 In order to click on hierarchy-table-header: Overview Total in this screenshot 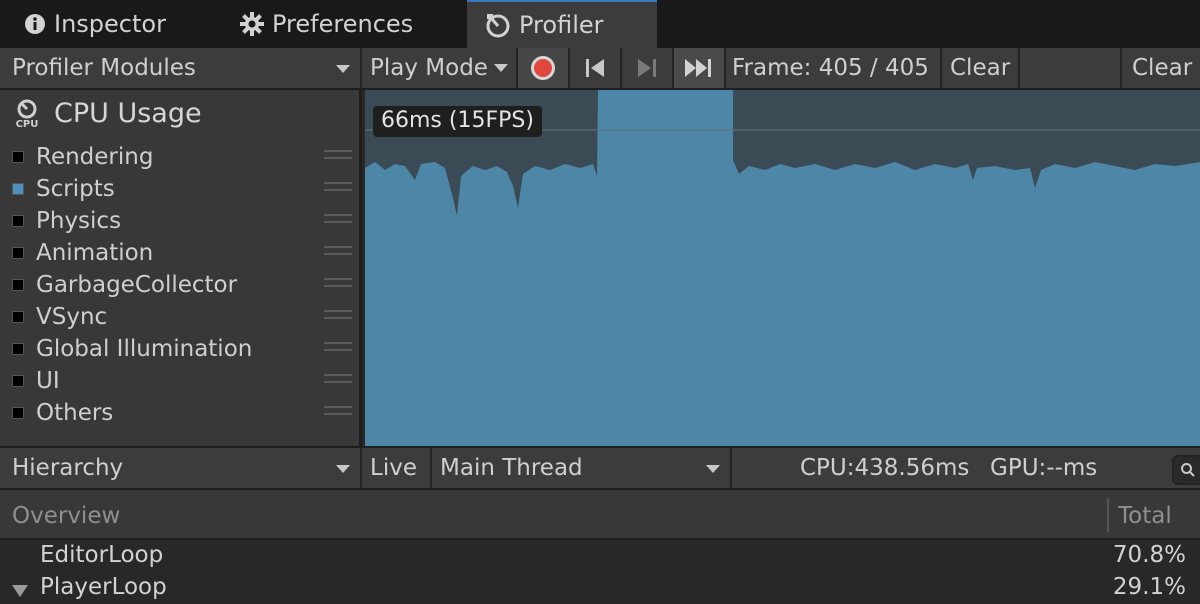, I will do `click(600, 515)`.